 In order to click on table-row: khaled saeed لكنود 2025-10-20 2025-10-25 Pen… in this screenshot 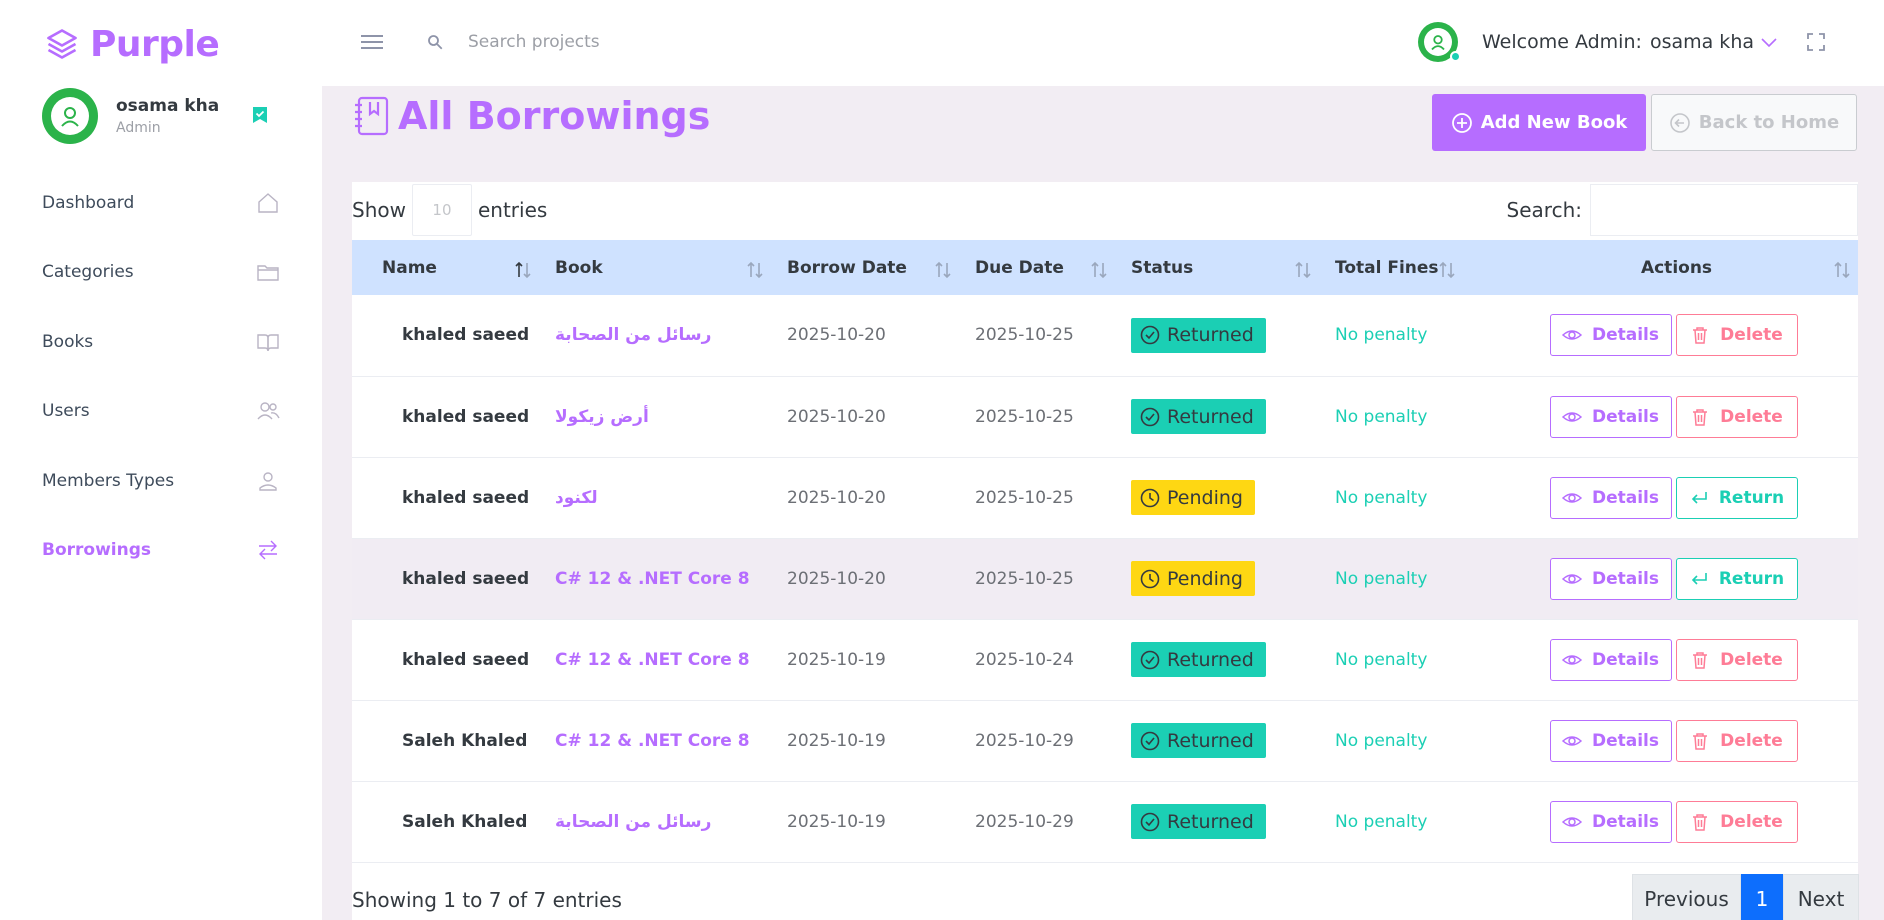, I will do `click(1105, 497)`.